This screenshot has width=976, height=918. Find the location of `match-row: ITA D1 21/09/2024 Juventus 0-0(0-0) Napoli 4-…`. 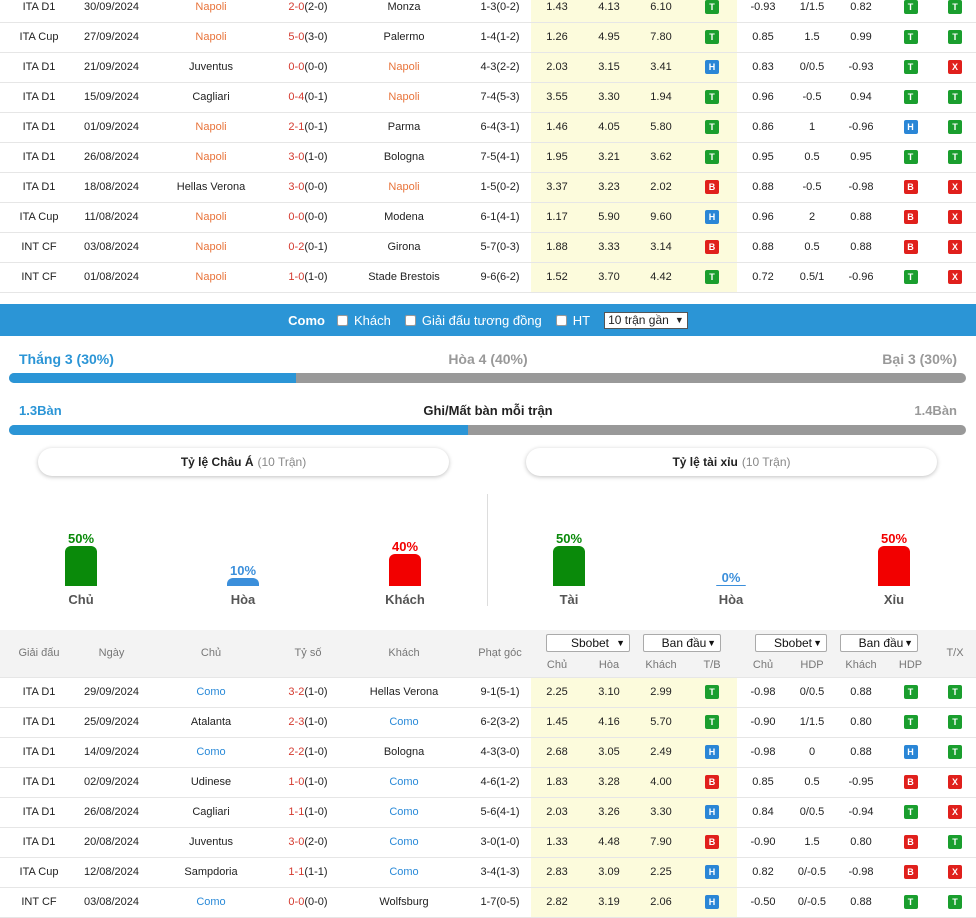

match-row: ITA D1 21/09/2024 Juventus 0-0(0-0) Napoli 4-… is located at coordinates (488, 68).